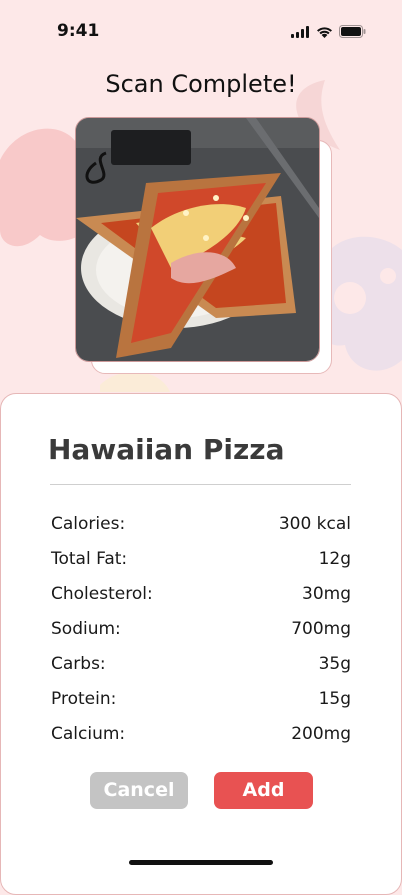  What do you see at coordinates (324, 32) in the screenshot?
I see `wifi-icon` at bounding box center [324, 32].